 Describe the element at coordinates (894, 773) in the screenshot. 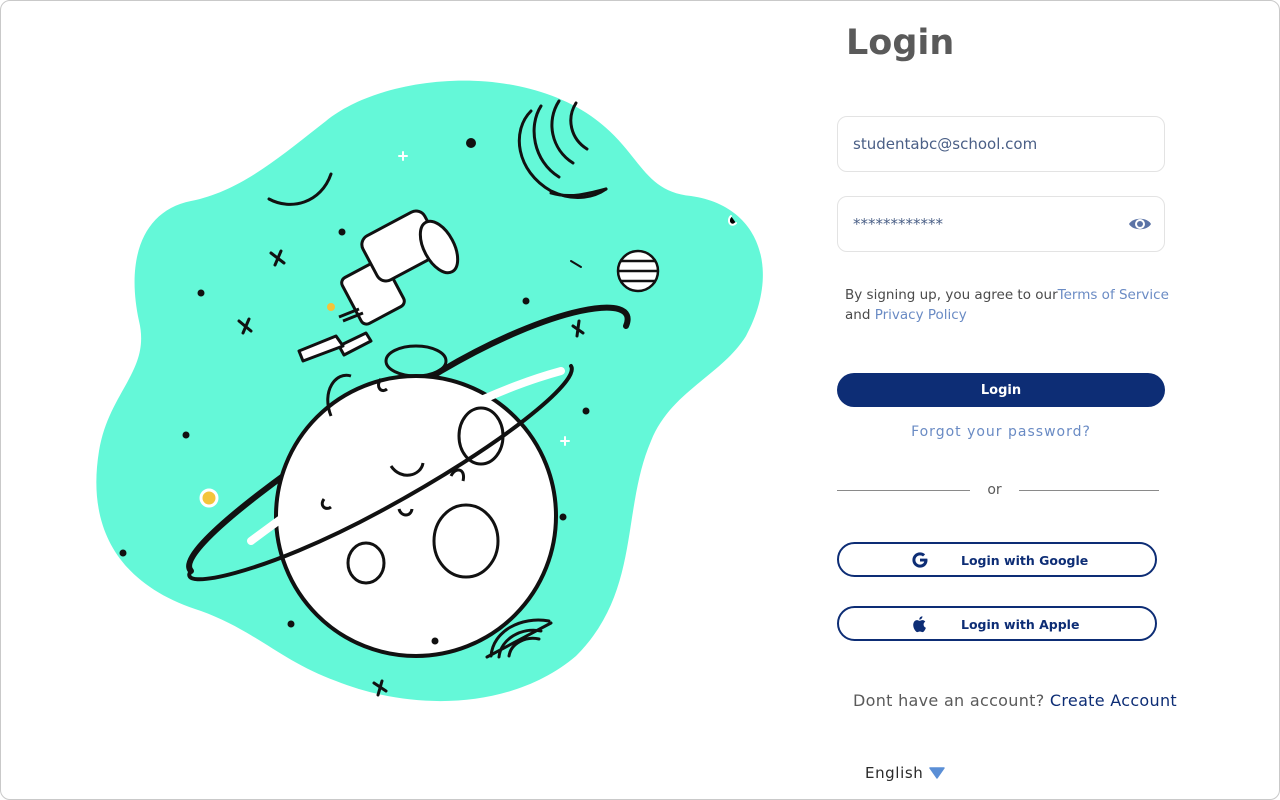

I see `language-label: English` at that location.